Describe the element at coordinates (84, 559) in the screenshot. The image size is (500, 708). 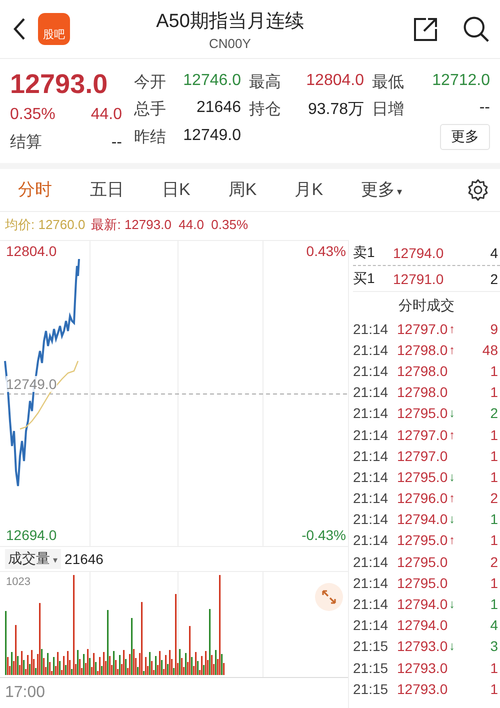
I see `volume-total: 21646` at that location.